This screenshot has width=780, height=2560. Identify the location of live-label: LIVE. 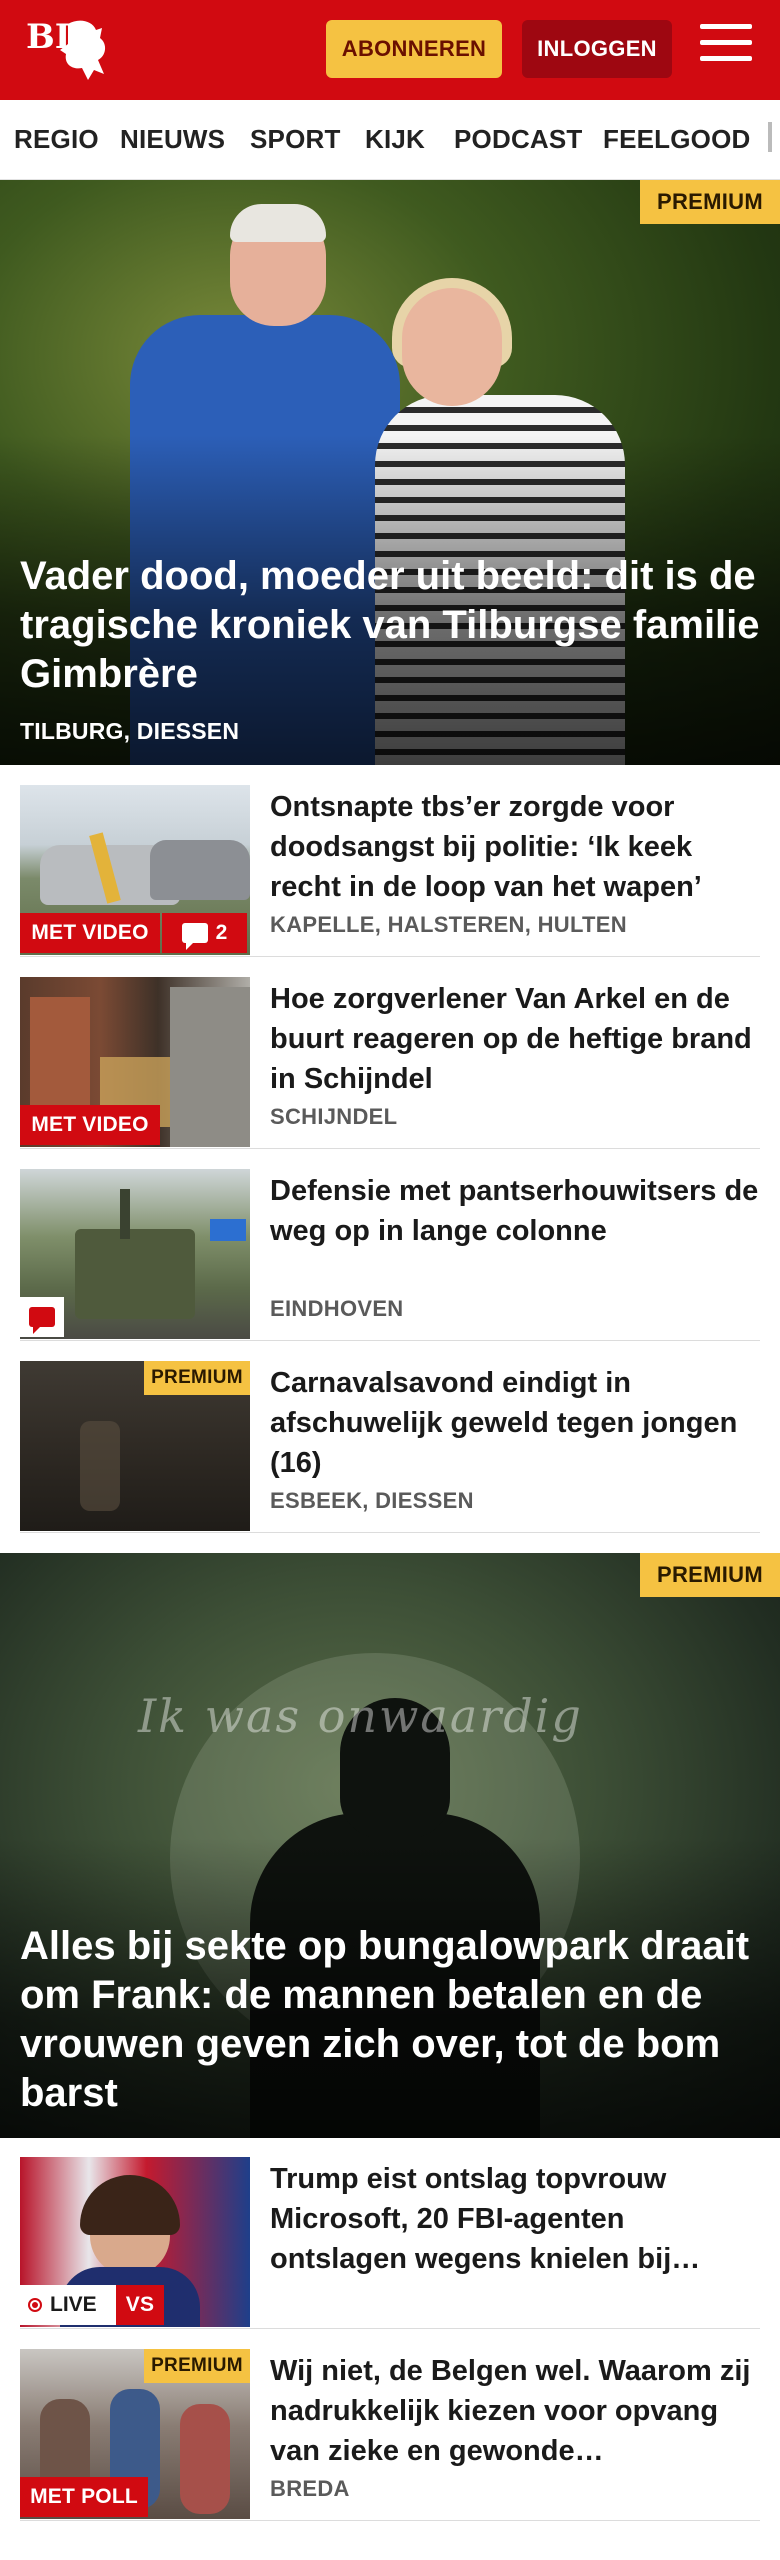
(73, 2304).